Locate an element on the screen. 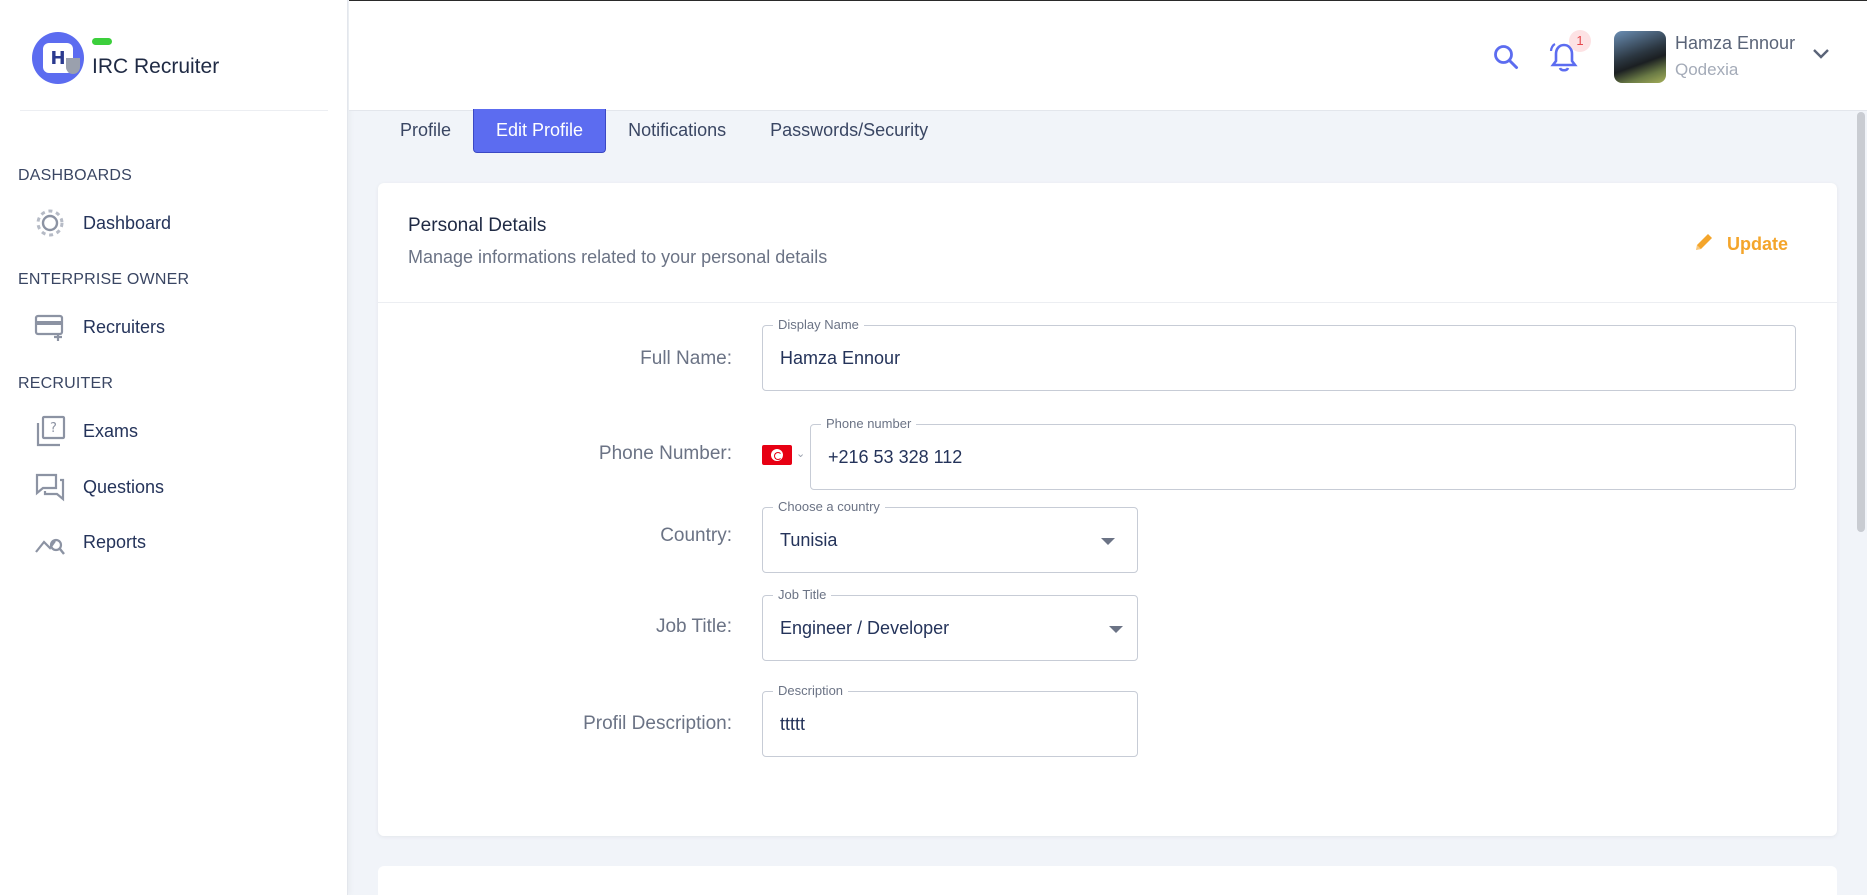  sidebar-item-label: Dashboard is located at coordinates (127, 222).